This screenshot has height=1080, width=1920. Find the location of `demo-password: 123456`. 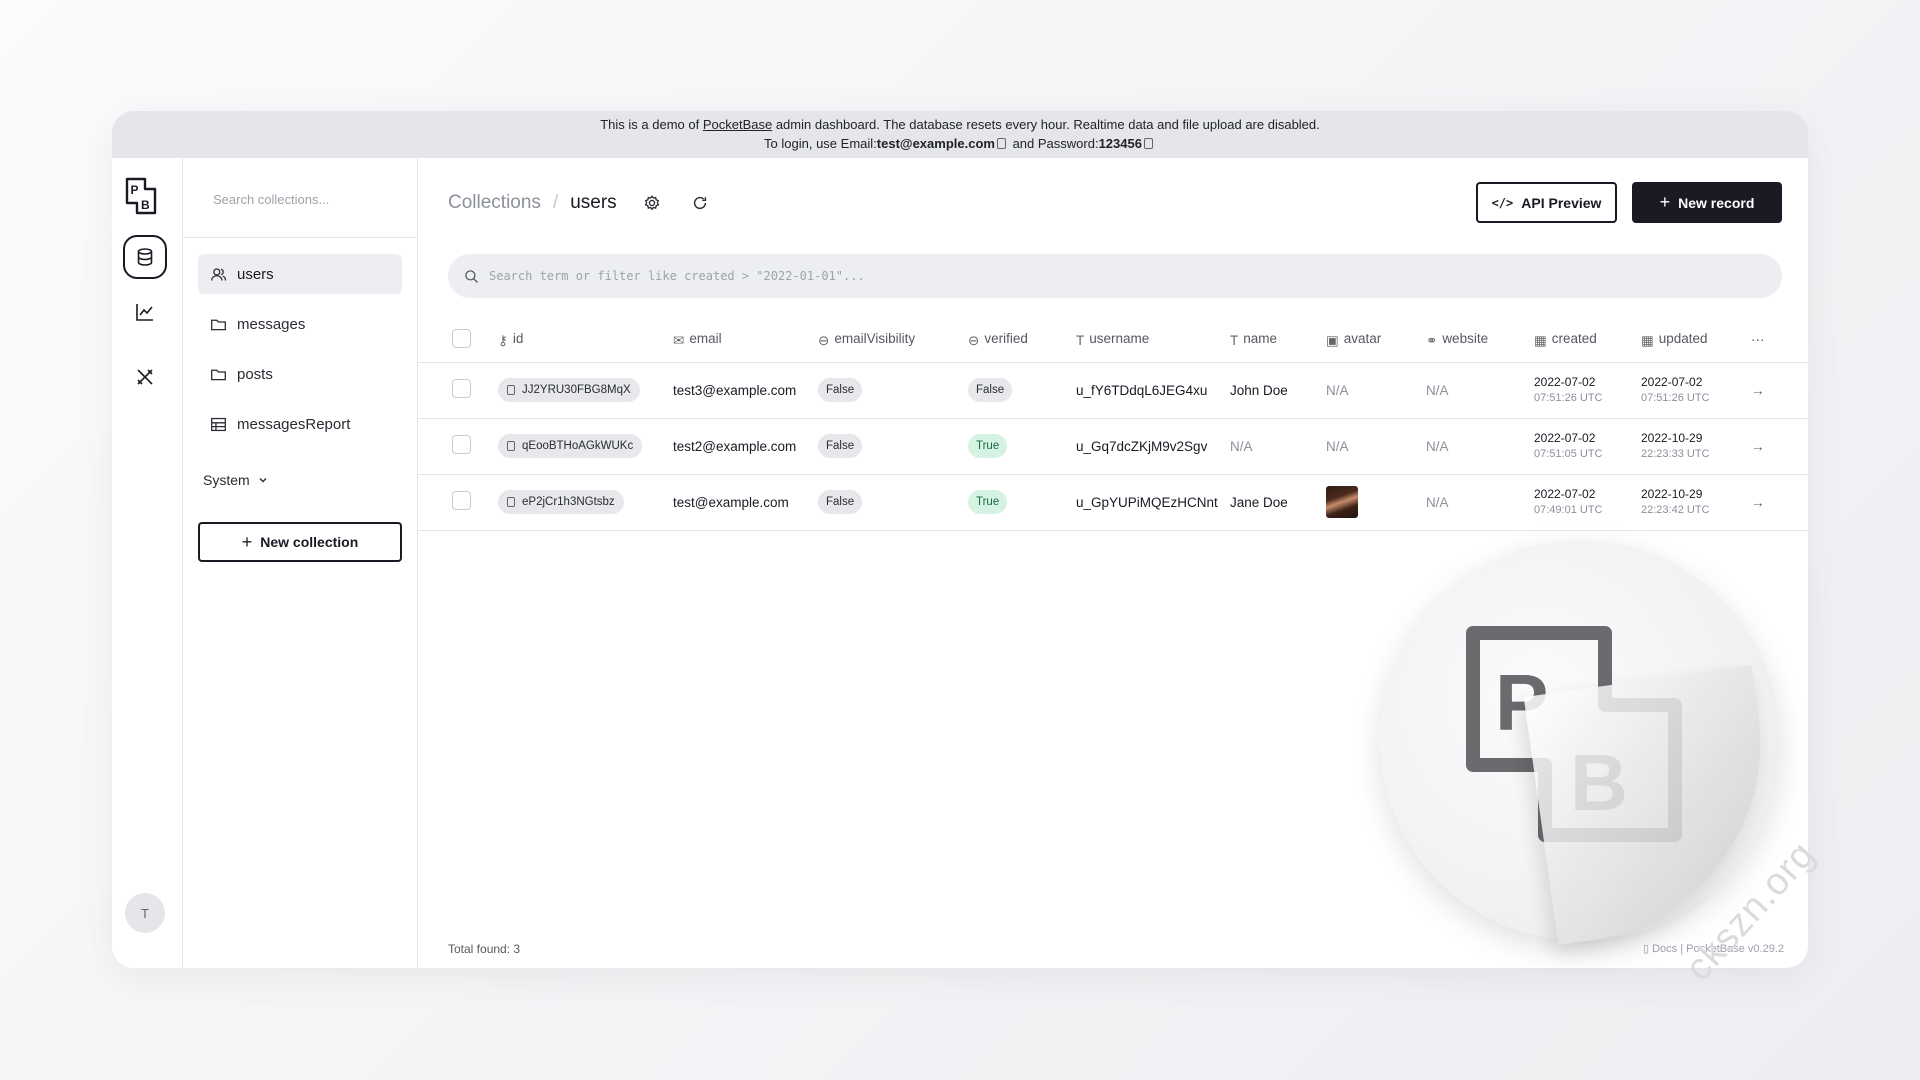

demo-password: 123456 is located at coordinates (1120, 143).